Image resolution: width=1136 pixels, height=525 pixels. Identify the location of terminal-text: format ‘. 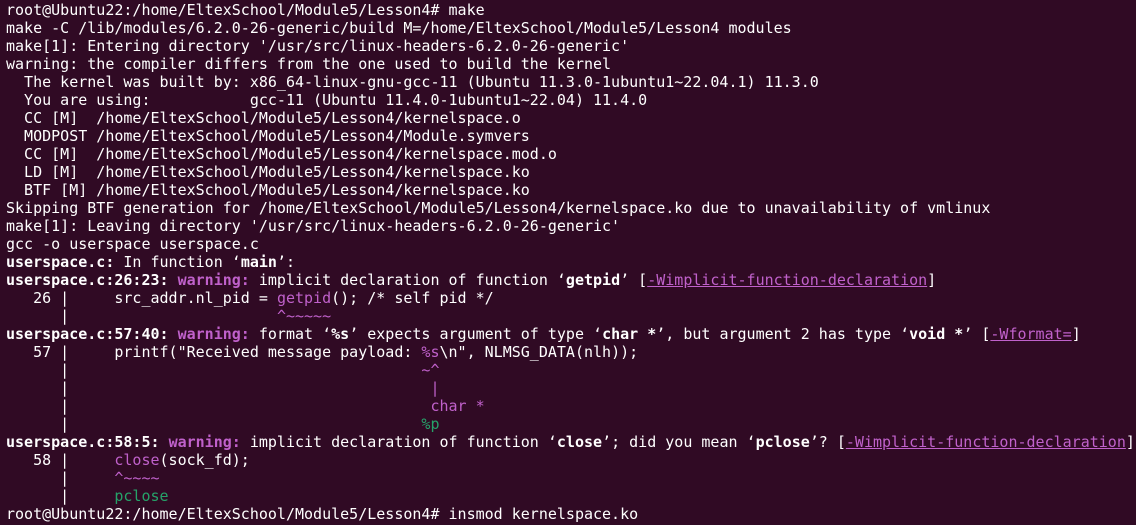
(290, 334).